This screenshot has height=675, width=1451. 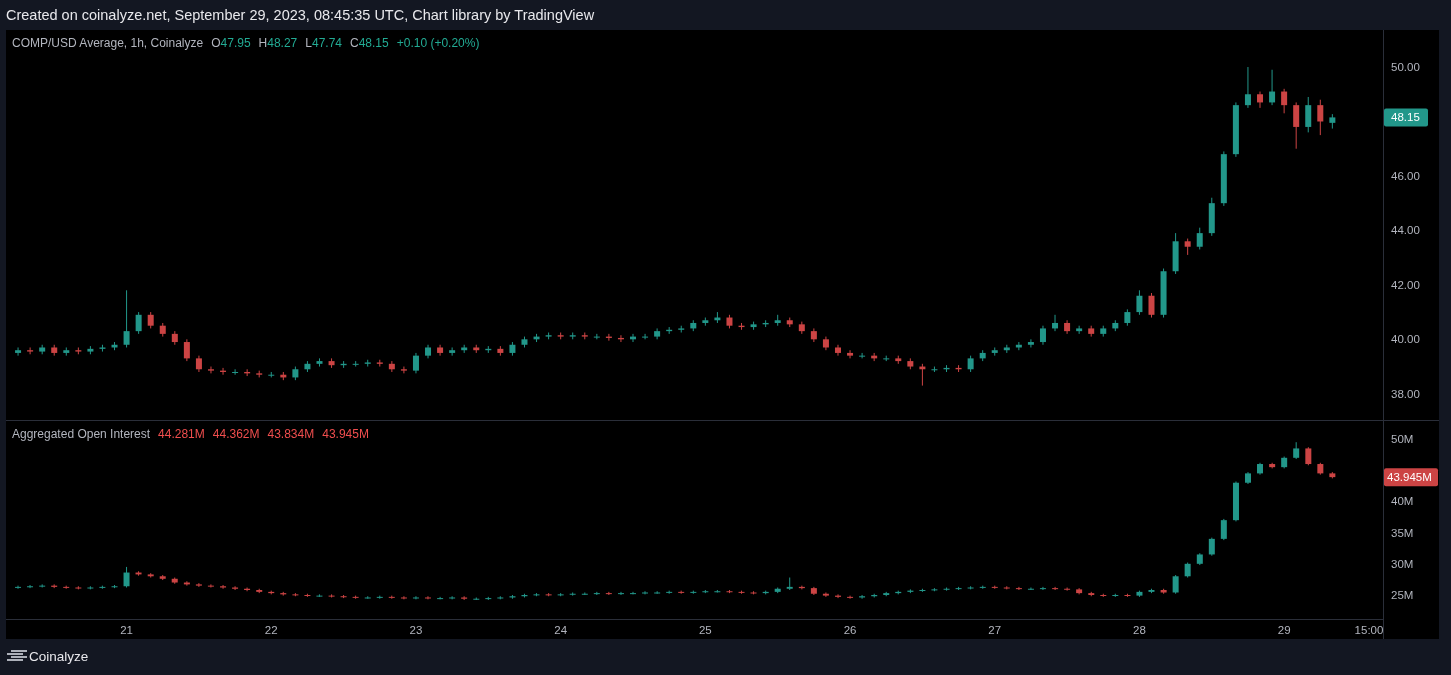 I want to click on axis-label: 25, so click(x=705, y=630).